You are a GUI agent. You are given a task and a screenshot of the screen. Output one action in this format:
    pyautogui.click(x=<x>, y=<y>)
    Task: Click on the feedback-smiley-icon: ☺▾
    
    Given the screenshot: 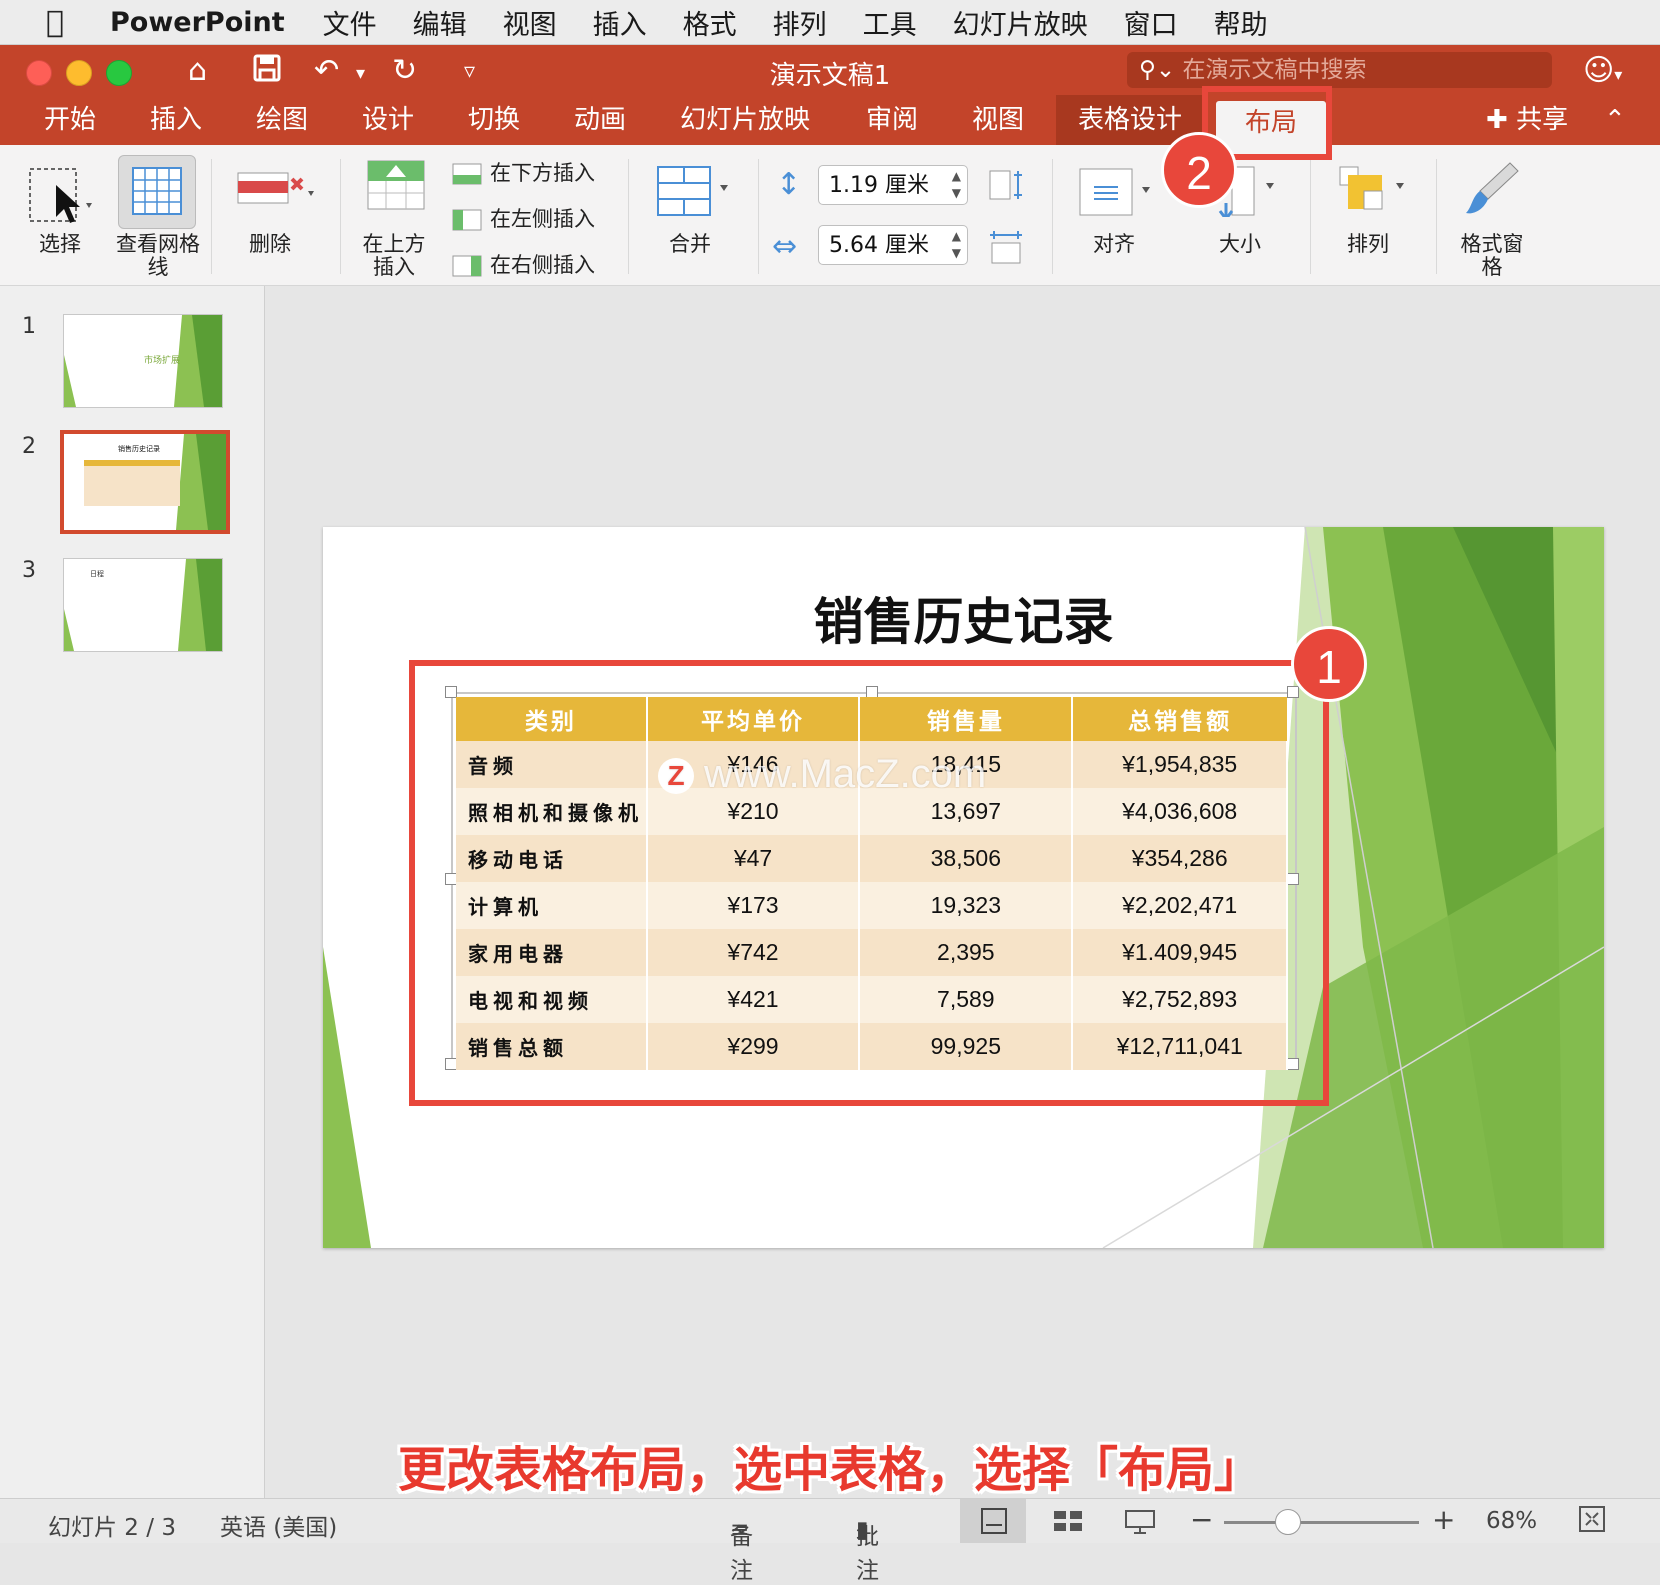 What is the action you would take?
    pyautogui.click(x=1602, y=70)
    